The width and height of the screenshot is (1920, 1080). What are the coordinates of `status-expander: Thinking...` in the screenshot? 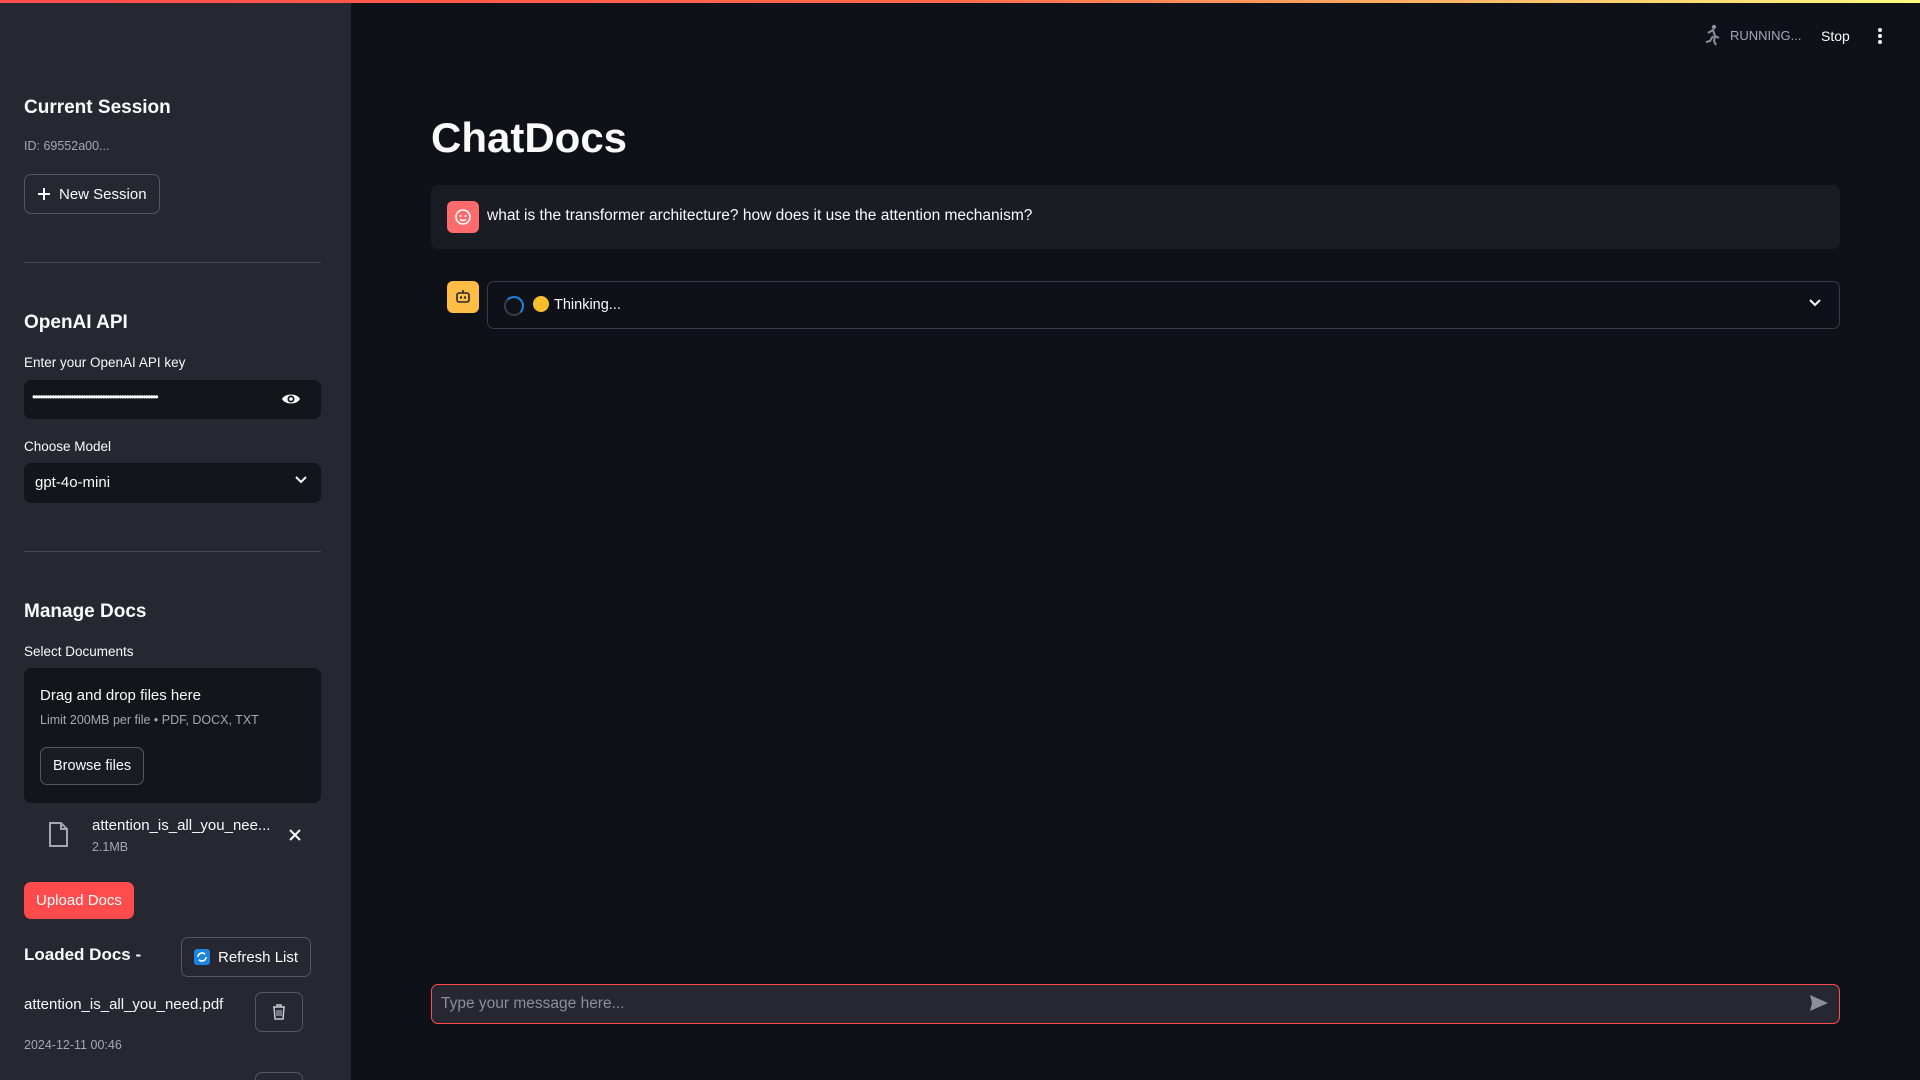 It's located at (1163, 305).